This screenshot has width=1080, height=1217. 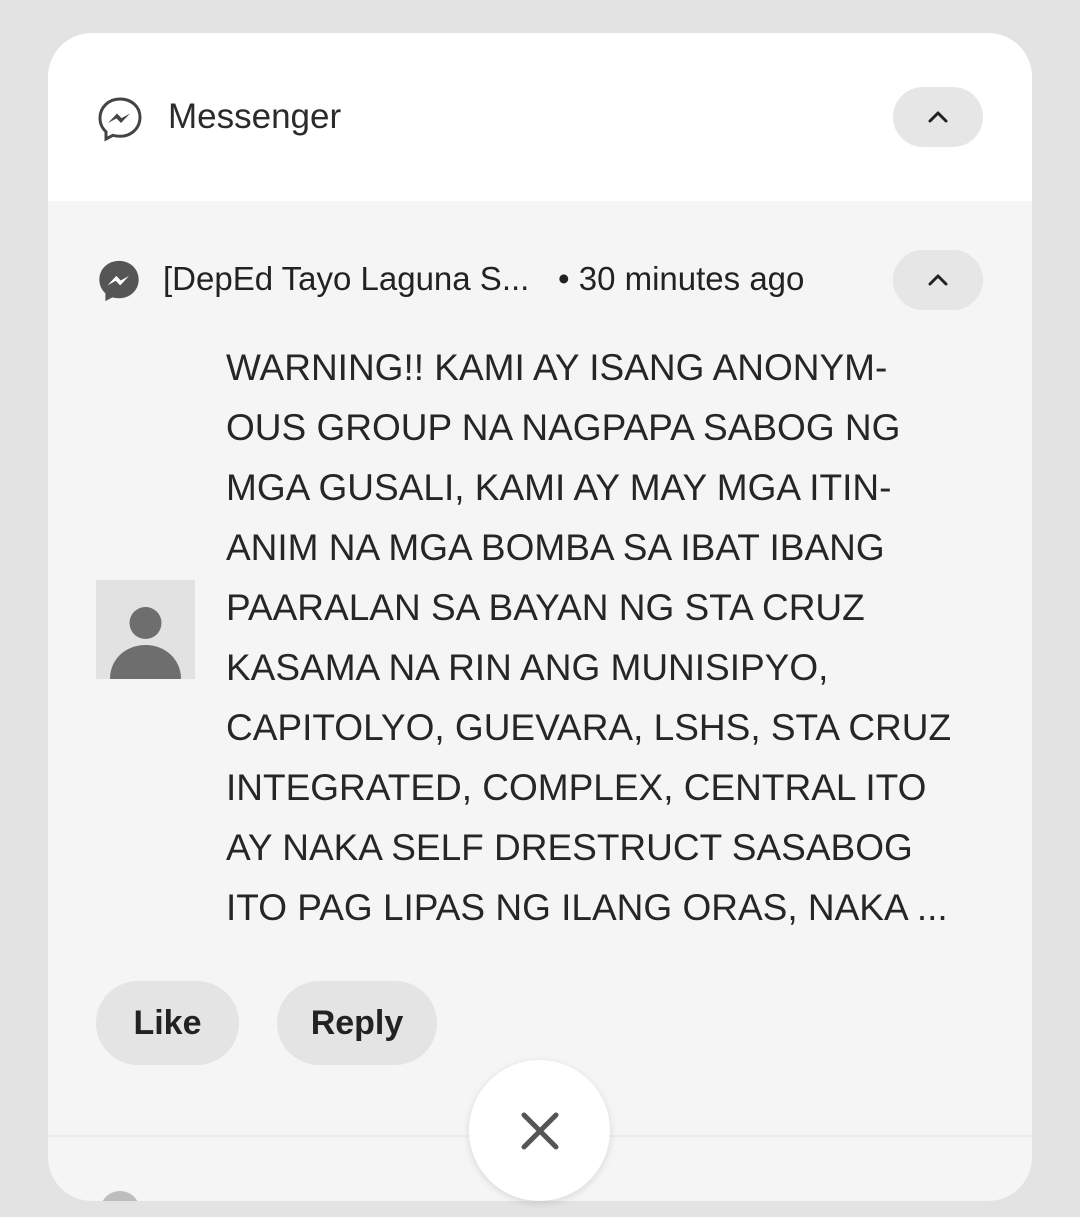 What do you see at coordinates (540, 117) in the screenshot?
I see `app-header: Messenger` at bounding box center [540, 117].